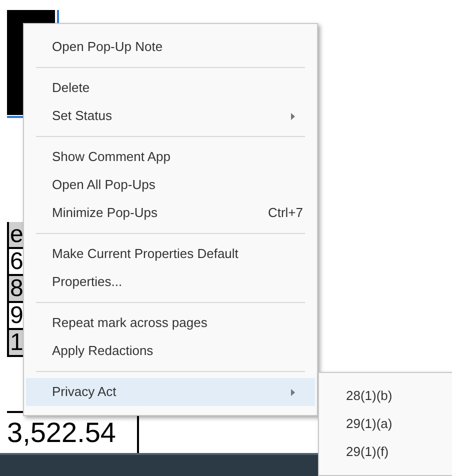 The height and width of the screenshot is (476, 452). I want to click on menu-item: Open All Pop-Ups, so click(170, 185).